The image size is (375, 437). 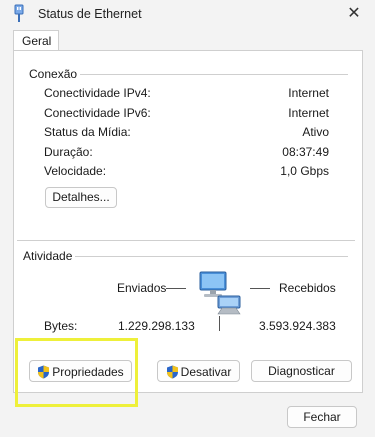 What do you see at coordinates (219, 323) in the screenshot?
I see `activity-separator` at bounding box center [219, 323].